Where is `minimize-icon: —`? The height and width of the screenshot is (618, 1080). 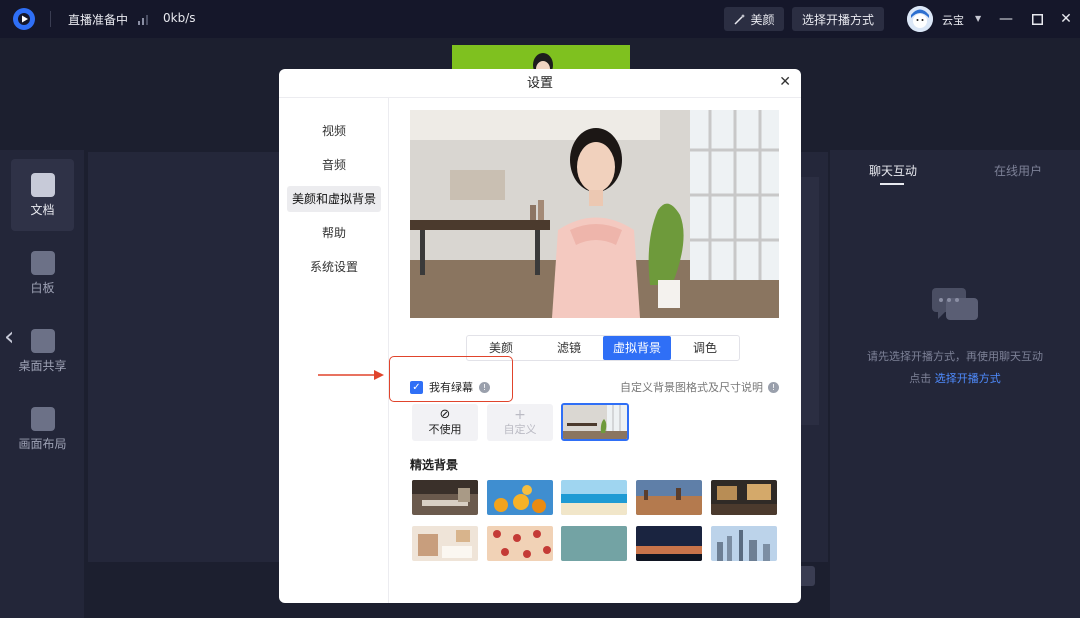
minimize-icon: — is located at coordinates (1006, 19).